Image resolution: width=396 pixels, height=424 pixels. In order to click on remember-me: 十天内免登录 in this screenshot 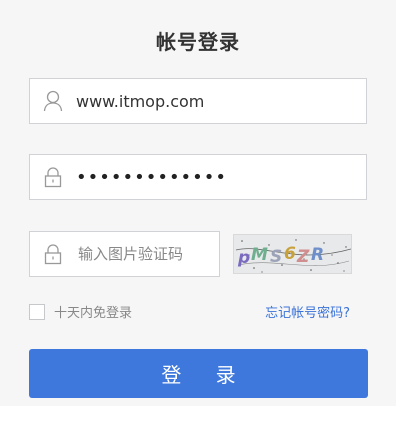, I will do `click(80, 311)`.